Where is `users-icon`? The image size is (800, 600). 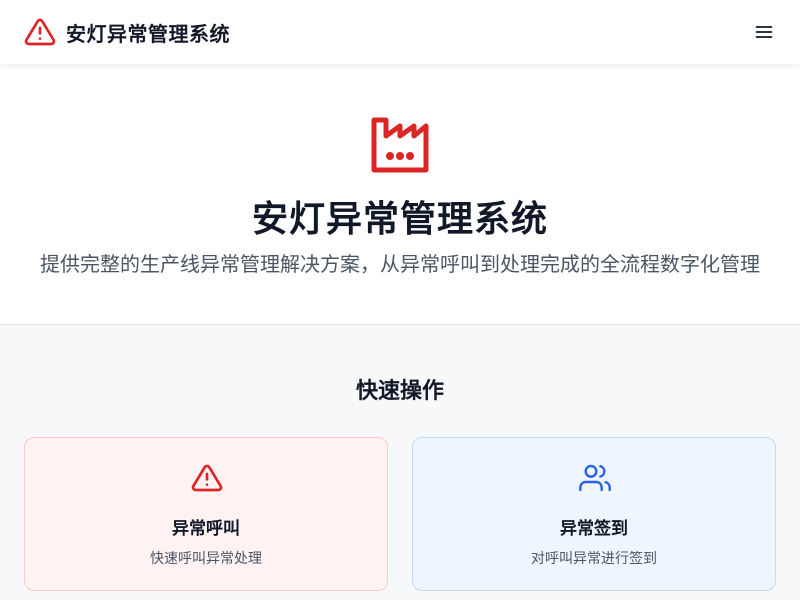
users-icon is located at coordinates (595, 478).